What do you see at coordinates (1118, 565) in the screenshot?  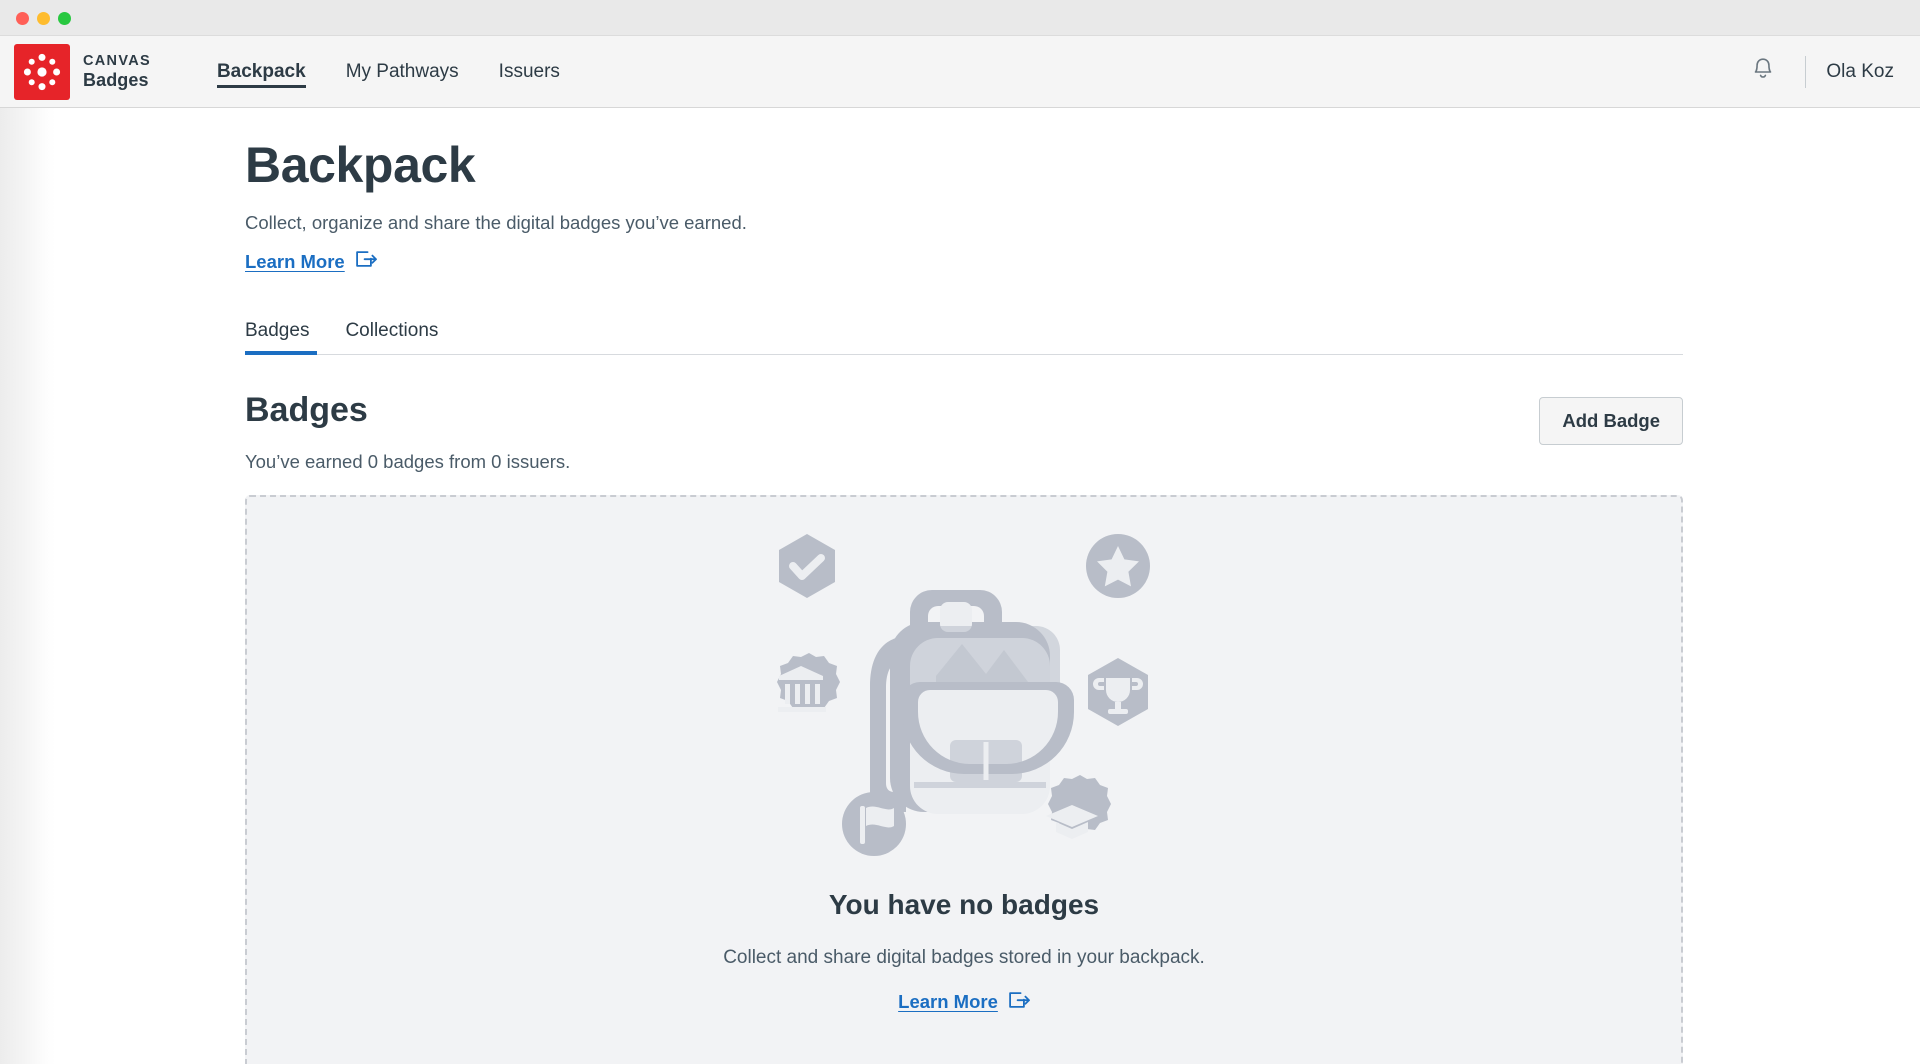 I see `star-circle-badge-icon` at bounding box center [1118, 565].